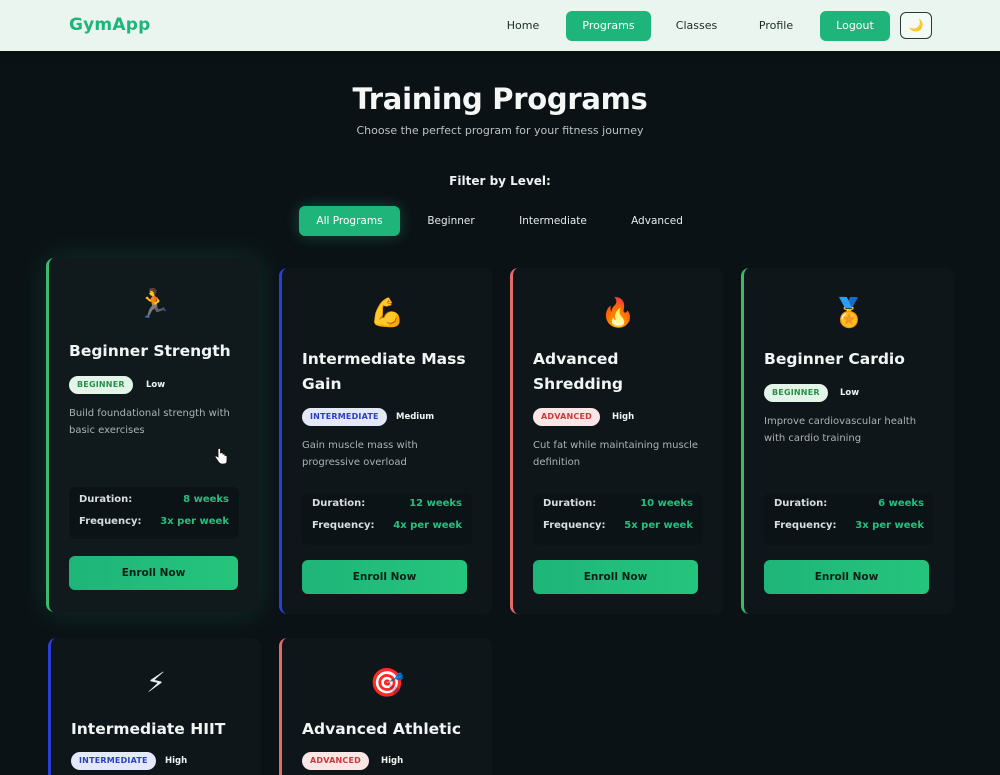 The height and width of the screenshot is (775, 1000). I want to click on filter-intermediate: Intermediate, so click(553, 221).